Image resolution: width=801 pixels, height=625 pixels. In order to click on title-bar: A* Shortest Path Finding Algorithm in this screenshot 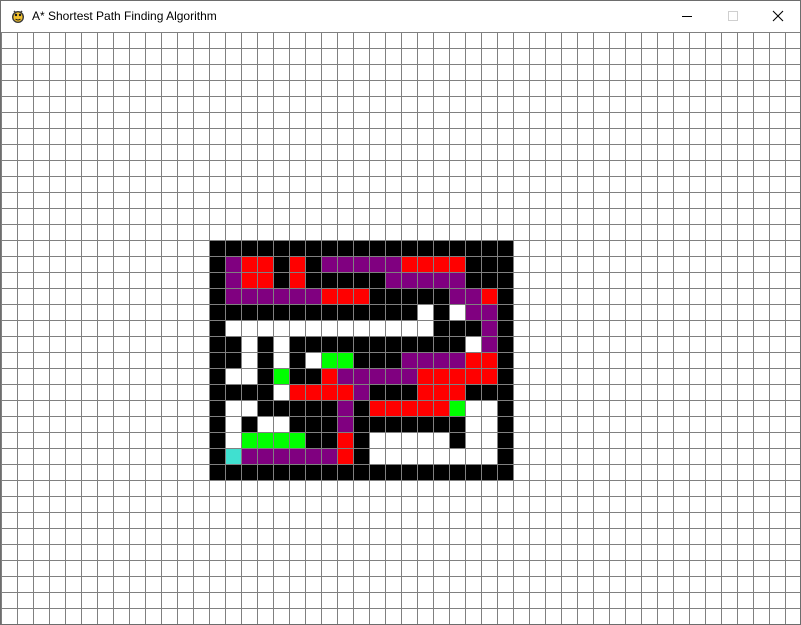, I will do `click(400, 16)`.